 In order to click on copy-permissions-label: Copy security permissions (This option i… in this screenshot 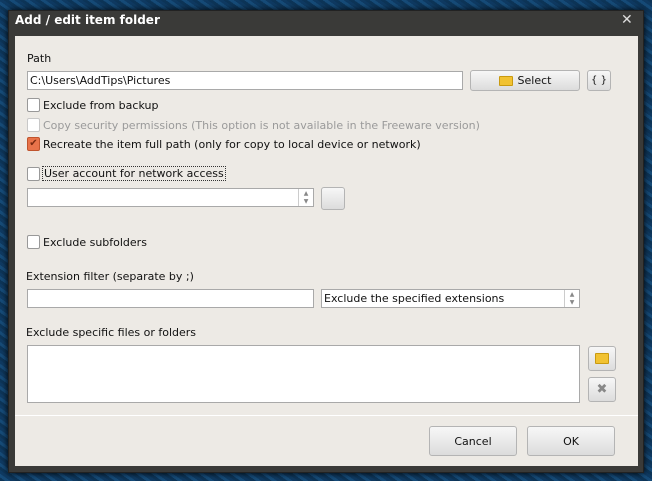, I will do `click(261, 125)`.